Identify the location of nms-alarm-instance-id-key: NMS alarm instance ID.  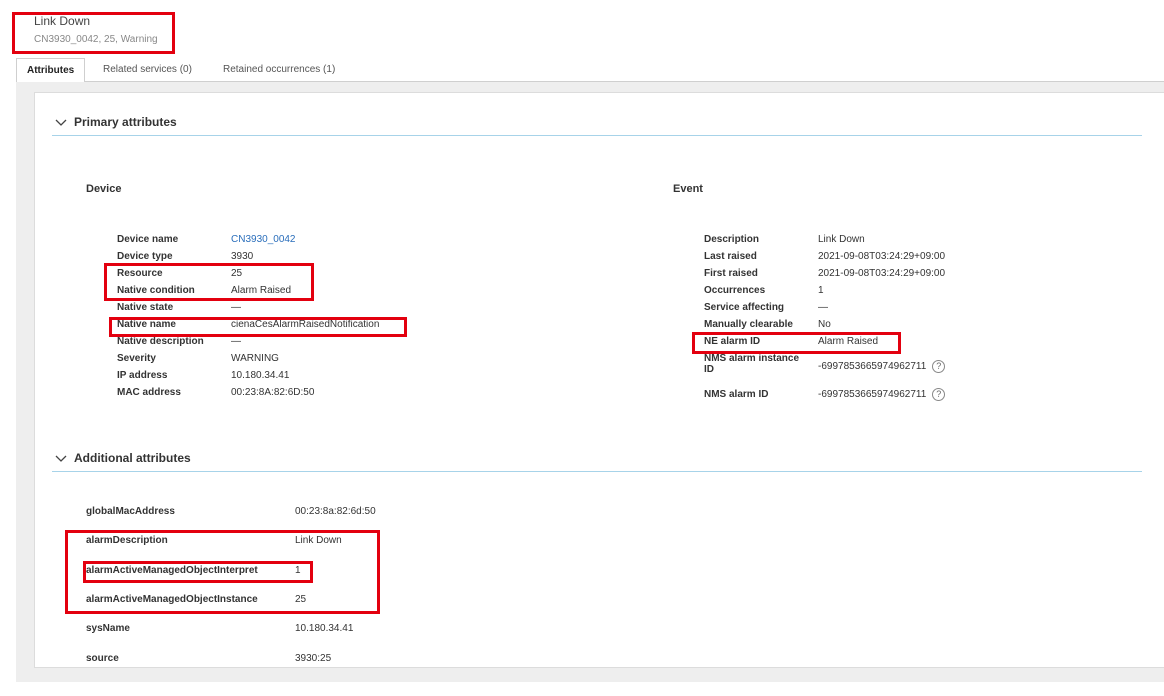
(752, 364).